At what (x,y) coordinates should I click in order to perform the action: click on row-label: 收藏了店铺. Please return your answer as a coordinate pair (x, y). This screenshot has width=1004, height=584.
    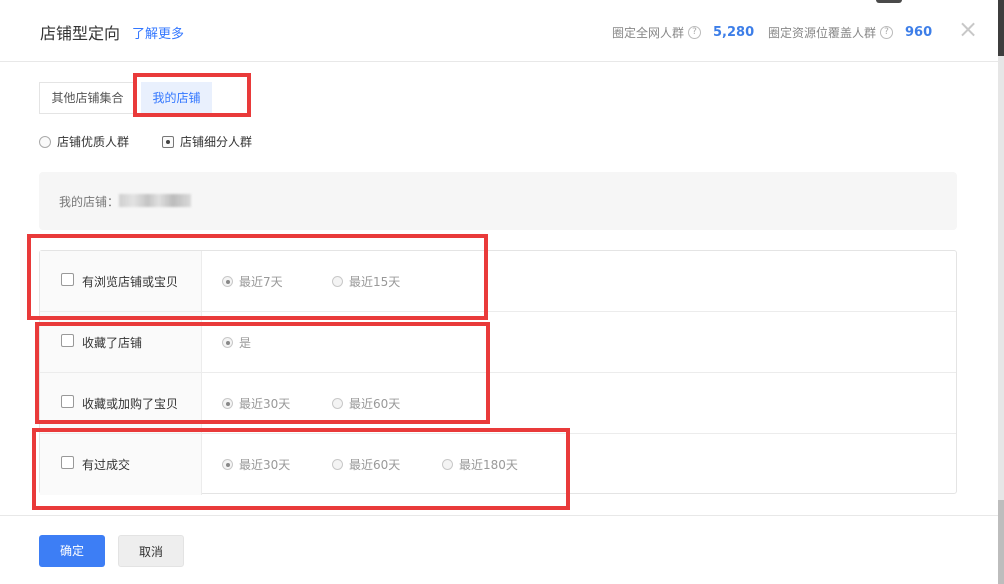
    Looking at the image, I should click on (112, 343).